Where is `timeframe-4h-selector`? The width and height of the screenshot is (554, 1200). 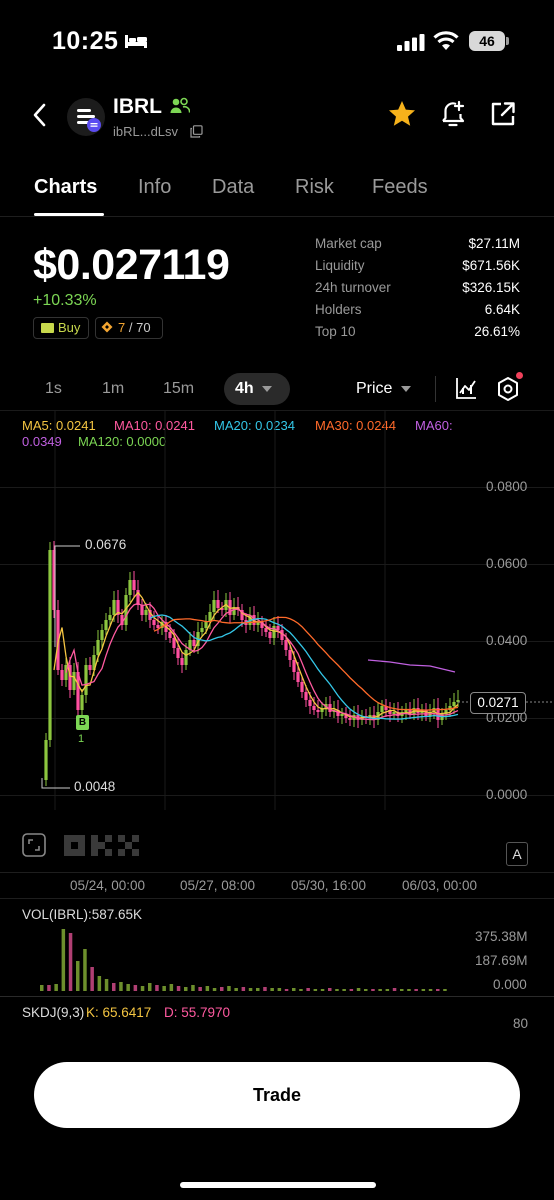
timeframe-4h-selector is located at coordinates (257, 389).